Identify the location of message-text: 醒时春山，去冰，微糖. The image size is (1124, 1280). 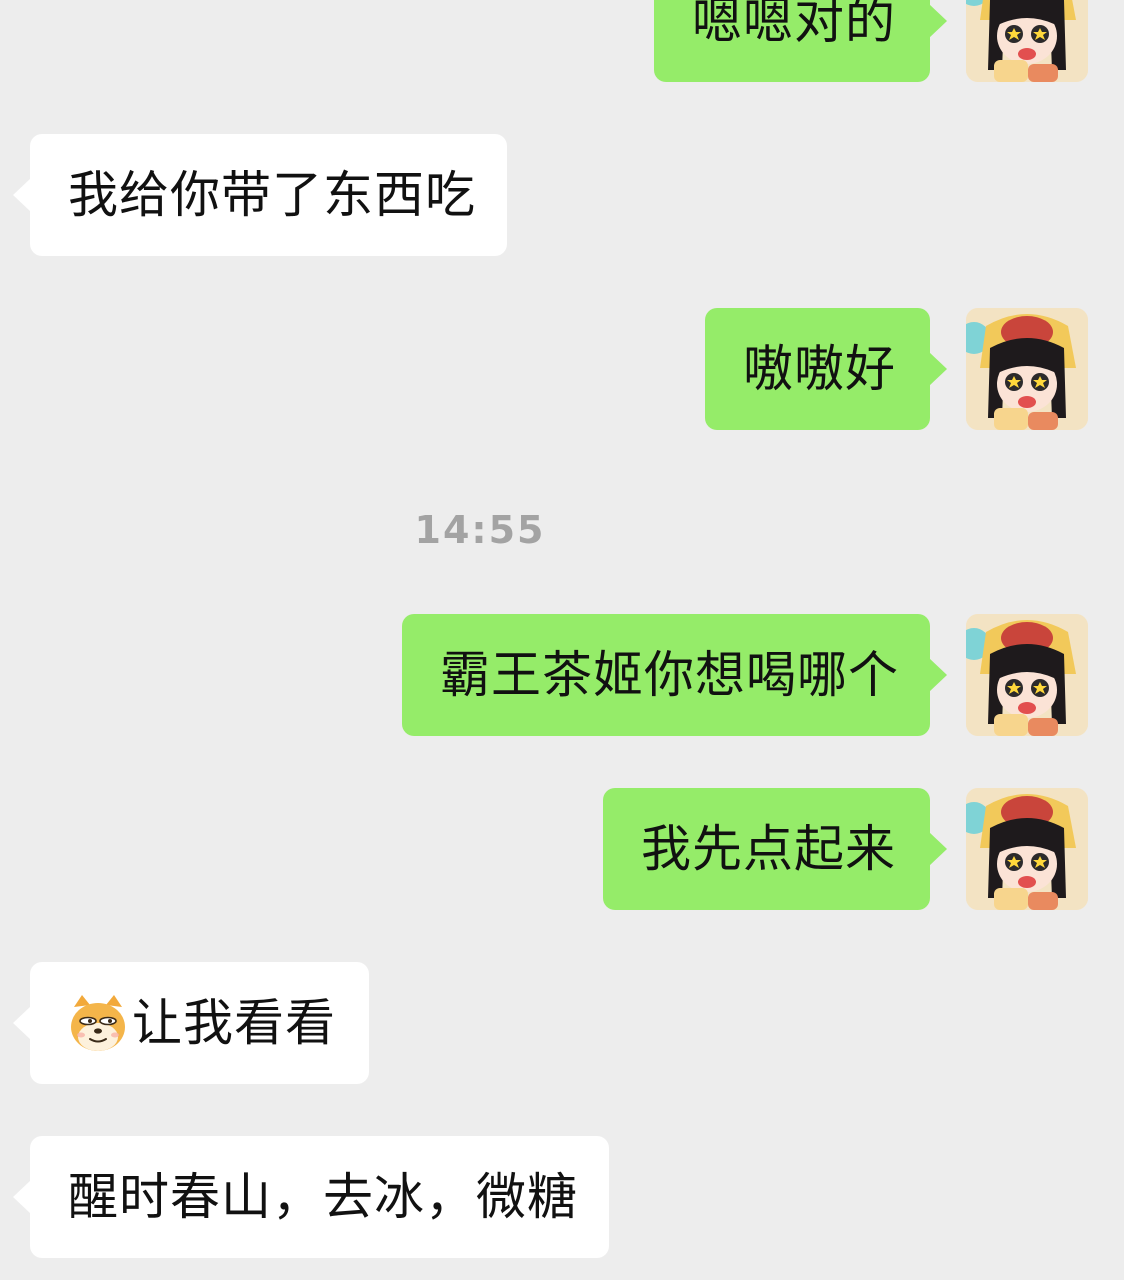
(323, 1197).